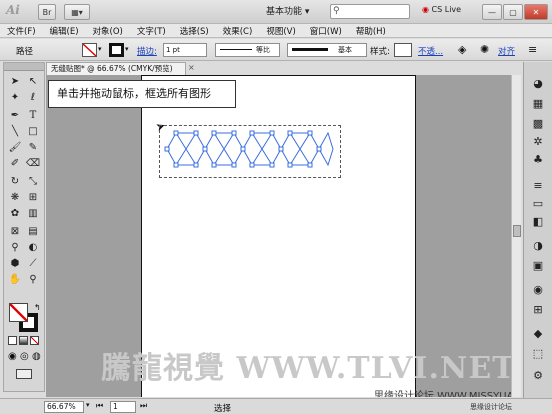 The image size is (552, 414). I want to click on scale-icon: ⤡, so click(33, 182).